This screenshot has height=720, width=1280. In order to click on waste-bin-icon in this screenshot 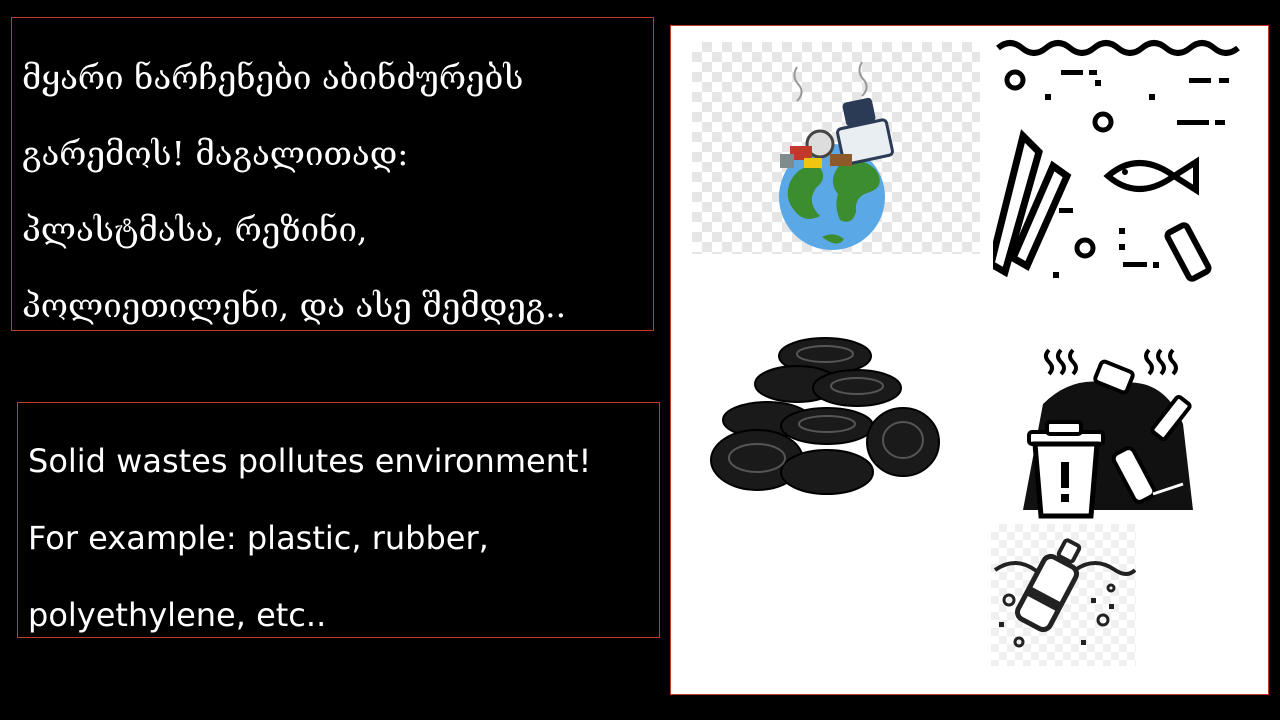, I will do `click(1113, 431)`.